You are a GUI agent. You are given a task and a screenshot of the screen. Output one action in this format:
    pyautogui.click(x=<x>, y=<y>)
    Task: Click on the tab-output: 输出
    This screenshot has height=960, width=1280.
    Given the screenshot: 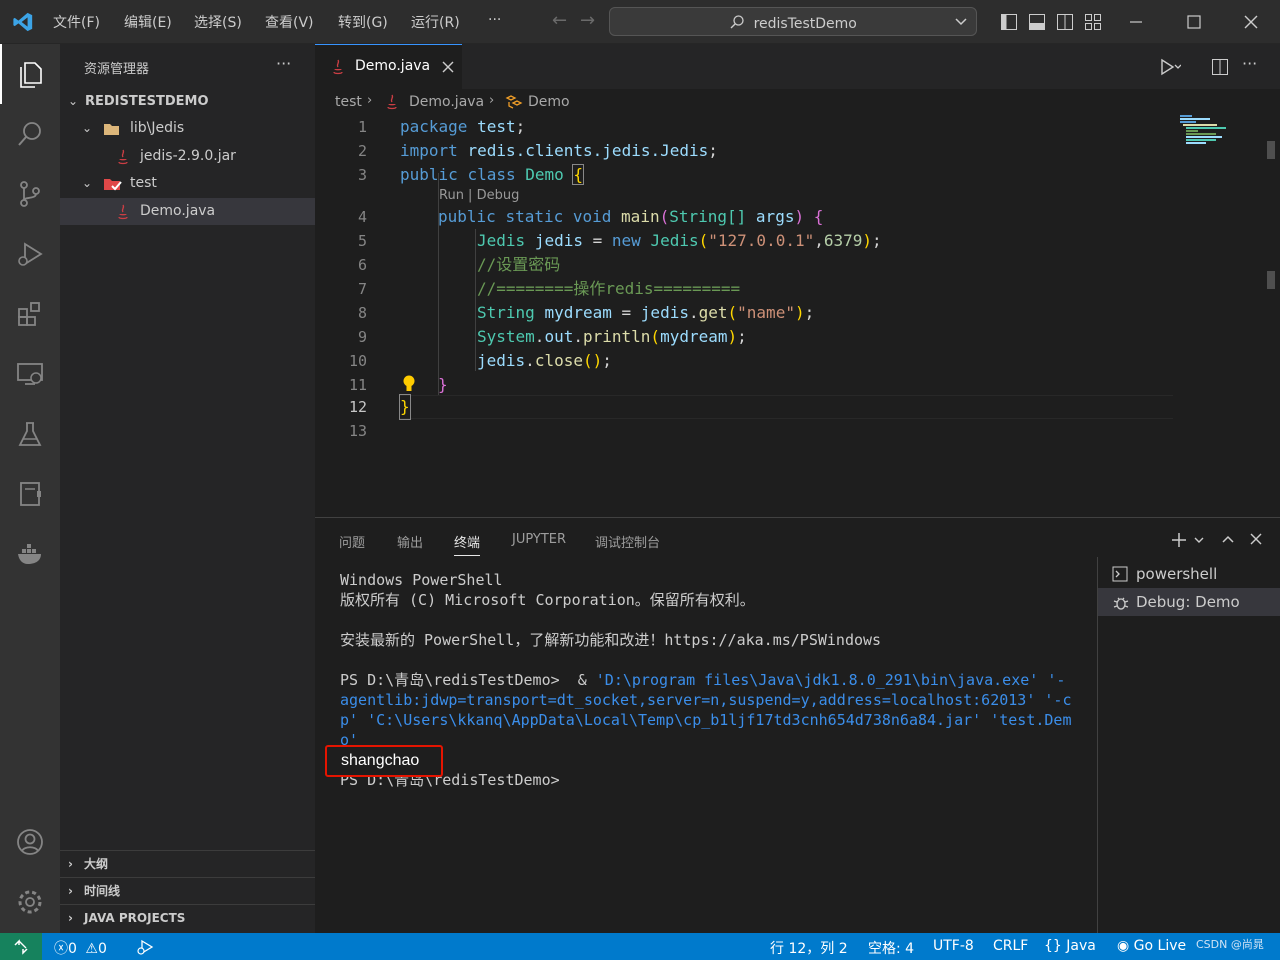 What is the action you would take?
    pyautogui.click(x=410, y=541)
    